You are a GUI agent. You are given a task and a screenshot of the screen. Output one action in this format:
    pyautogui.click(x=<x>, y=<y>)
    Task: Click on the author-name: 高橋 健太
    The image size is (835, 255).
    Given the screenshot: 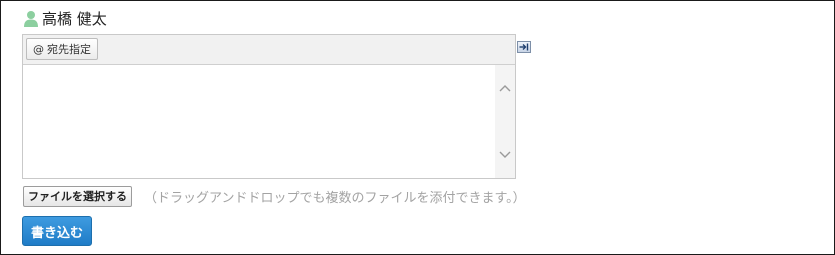 What is the action you would take?
    pyautogui.click(x=74, y=19)
    